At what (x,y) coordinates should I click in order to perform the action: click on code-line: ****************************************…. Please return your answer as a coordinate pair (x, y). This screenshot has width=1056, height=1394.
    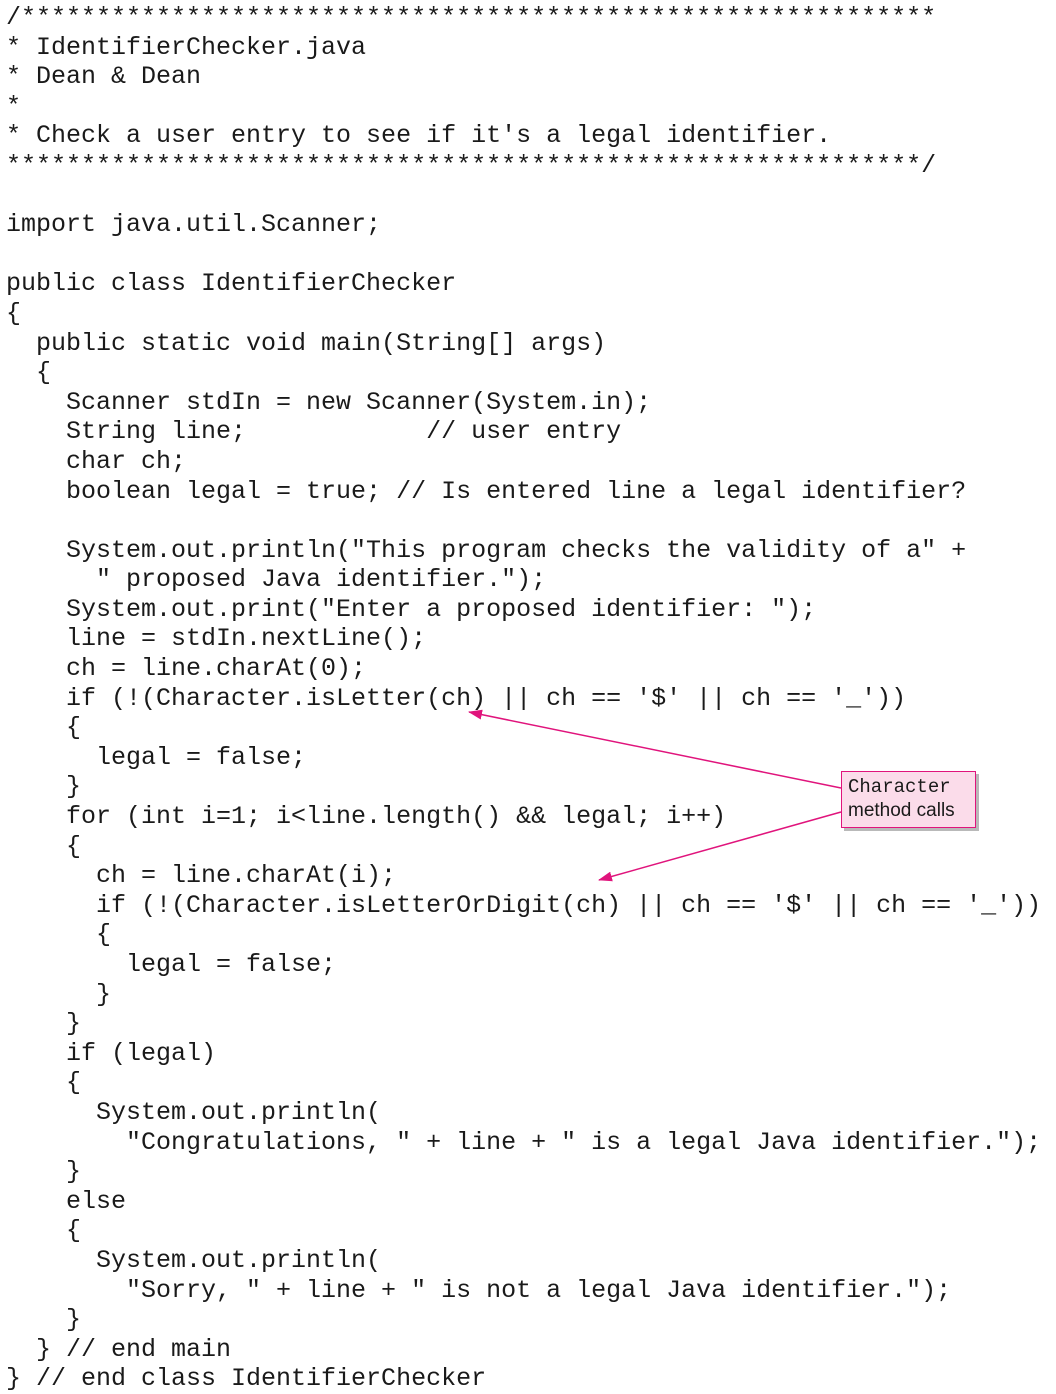
    Looking at the image, I should click on (471, 165).